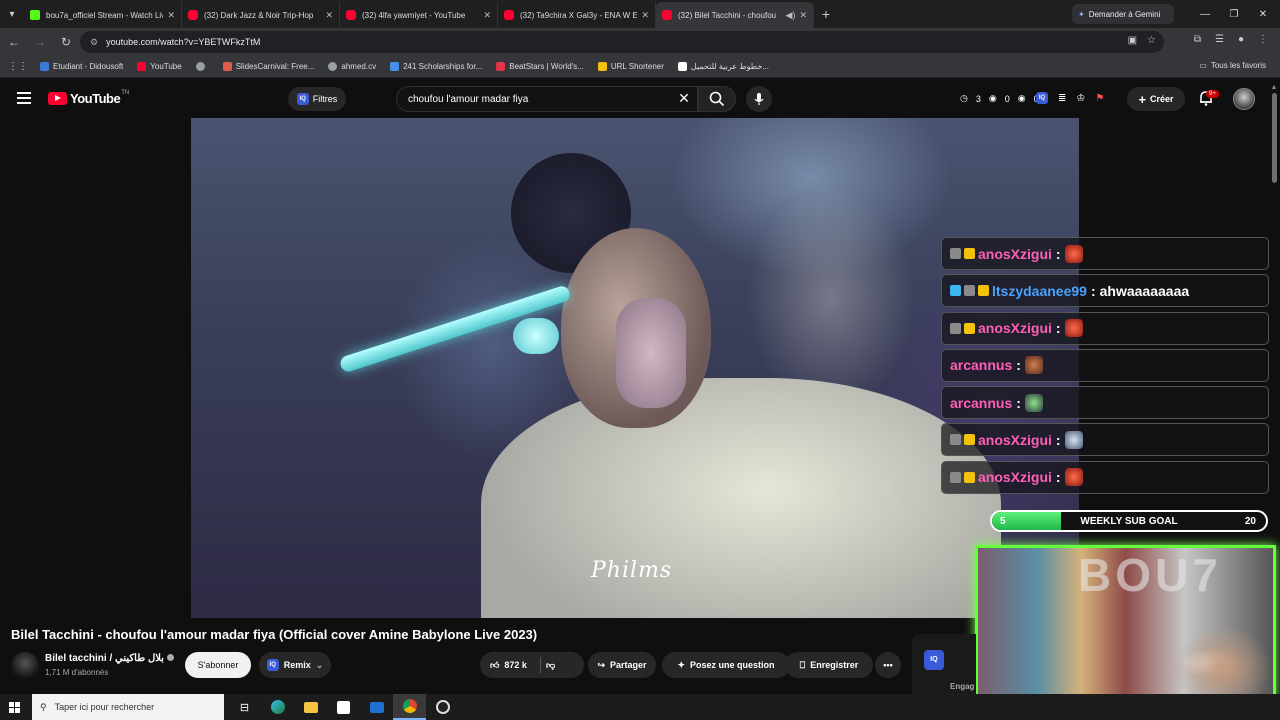  Describe the element at coordinates (536, 336) in the screenshot. I see `video-figure` at that location.